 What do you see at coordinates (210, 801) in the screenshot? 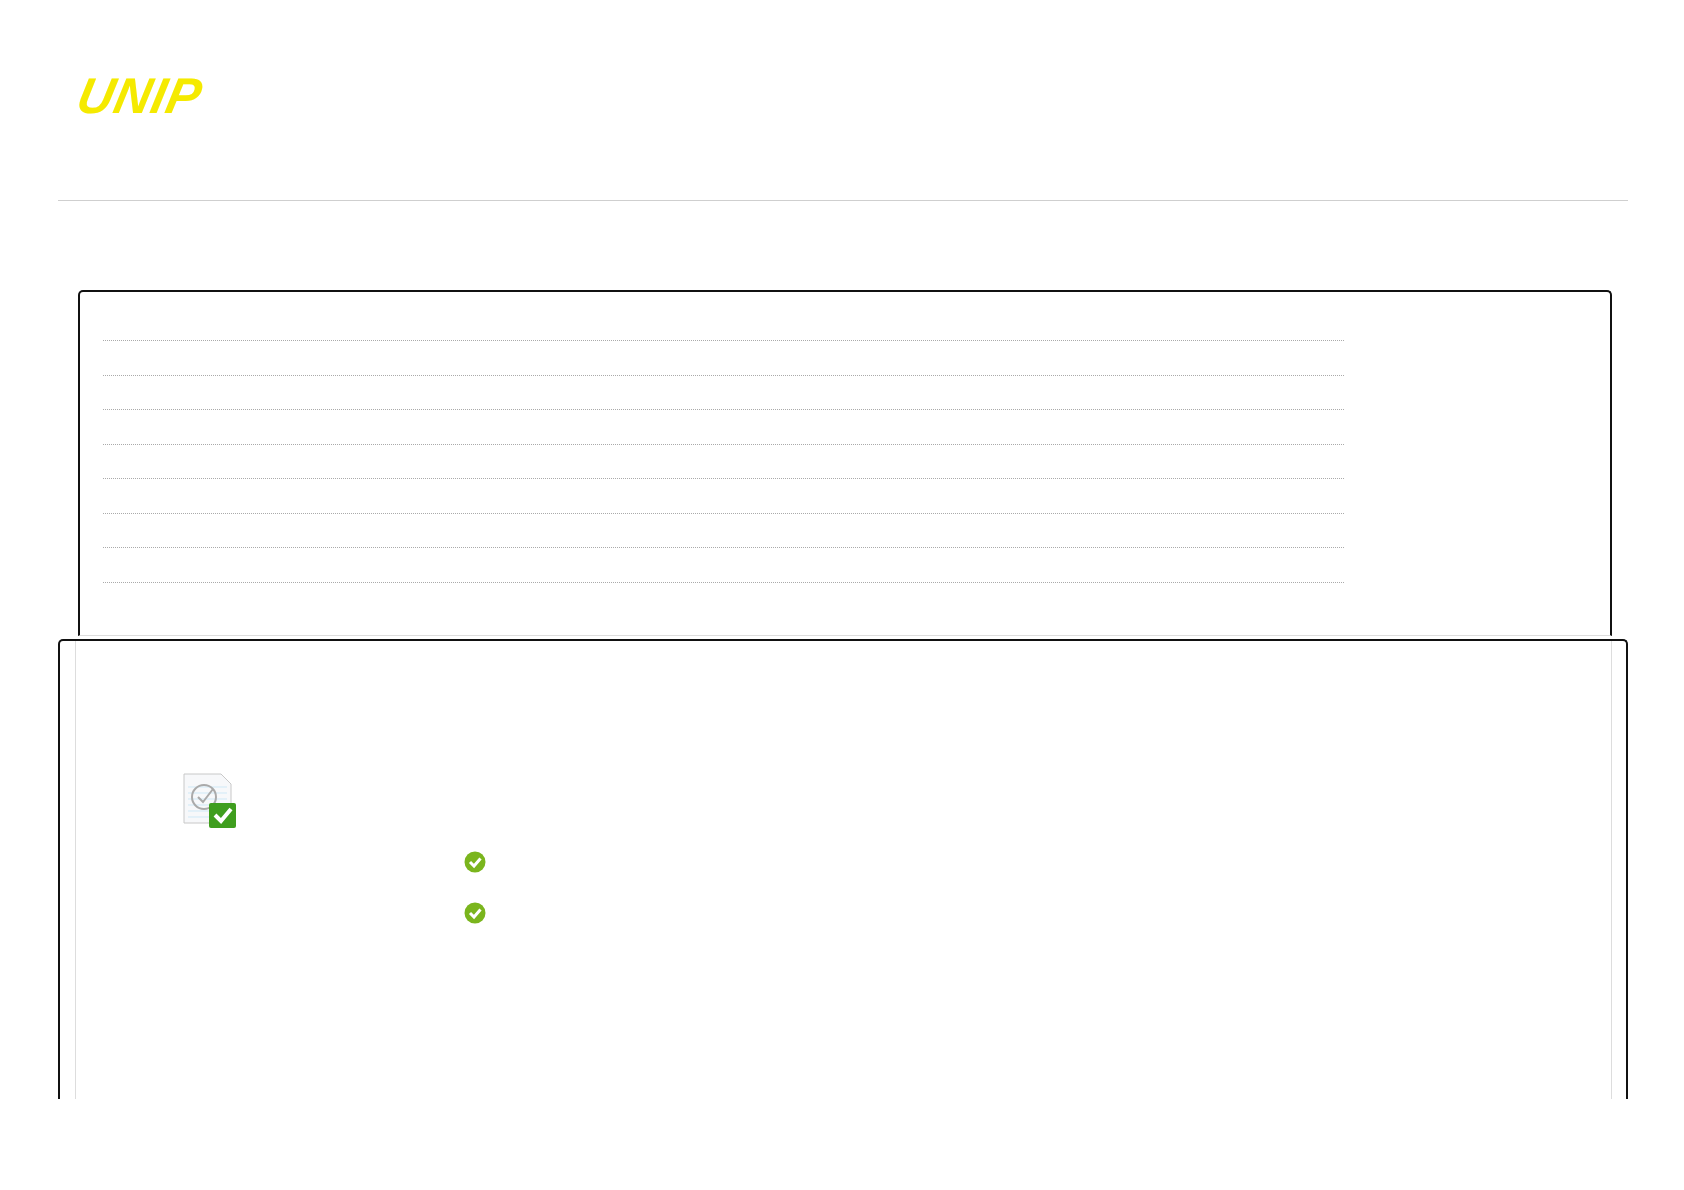
I see `document-check-icon` at bounding box center [210, 801].